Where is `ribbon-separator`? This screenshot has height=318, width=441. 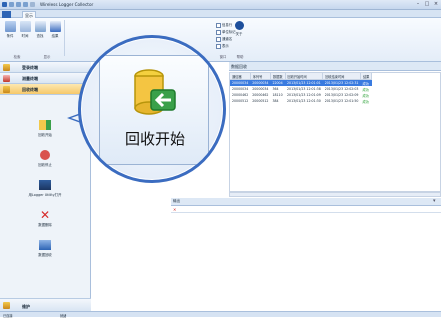
ribbon-separator is located at coordinates (64, 38).